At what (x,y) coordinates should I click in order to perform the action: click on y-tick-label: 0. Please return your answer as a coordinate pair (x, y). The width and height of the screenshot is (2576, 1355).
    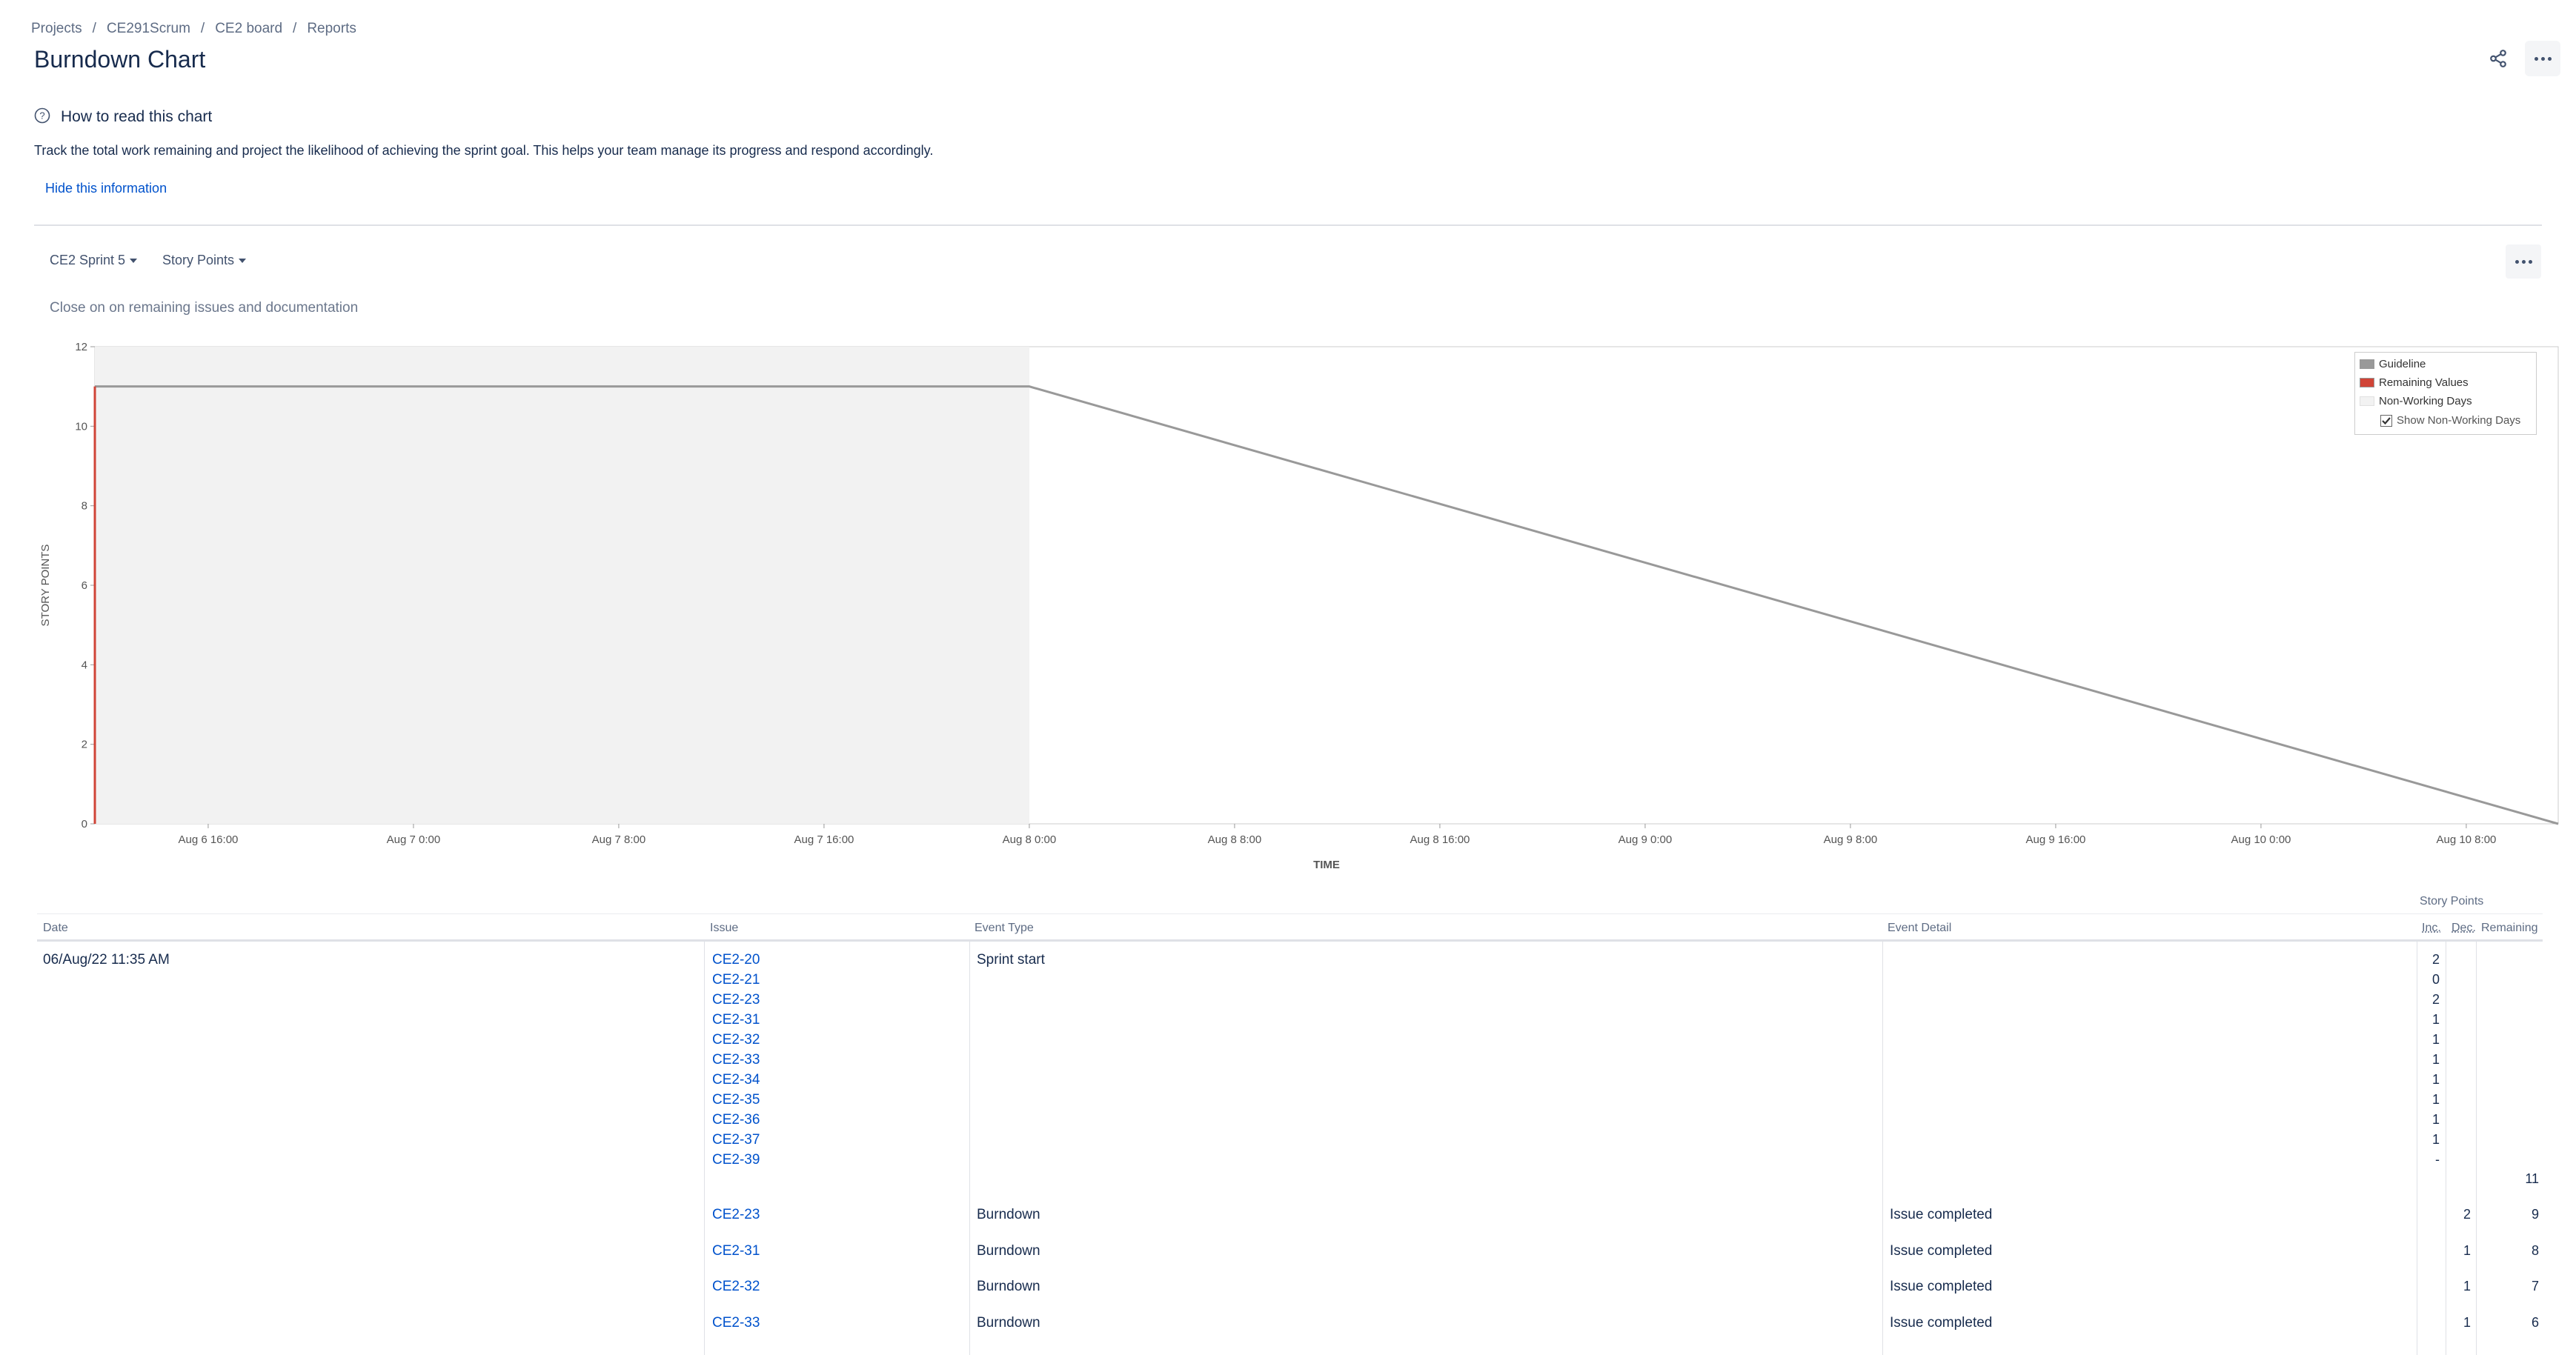
    Looking at the image, I should click on (84, 824).